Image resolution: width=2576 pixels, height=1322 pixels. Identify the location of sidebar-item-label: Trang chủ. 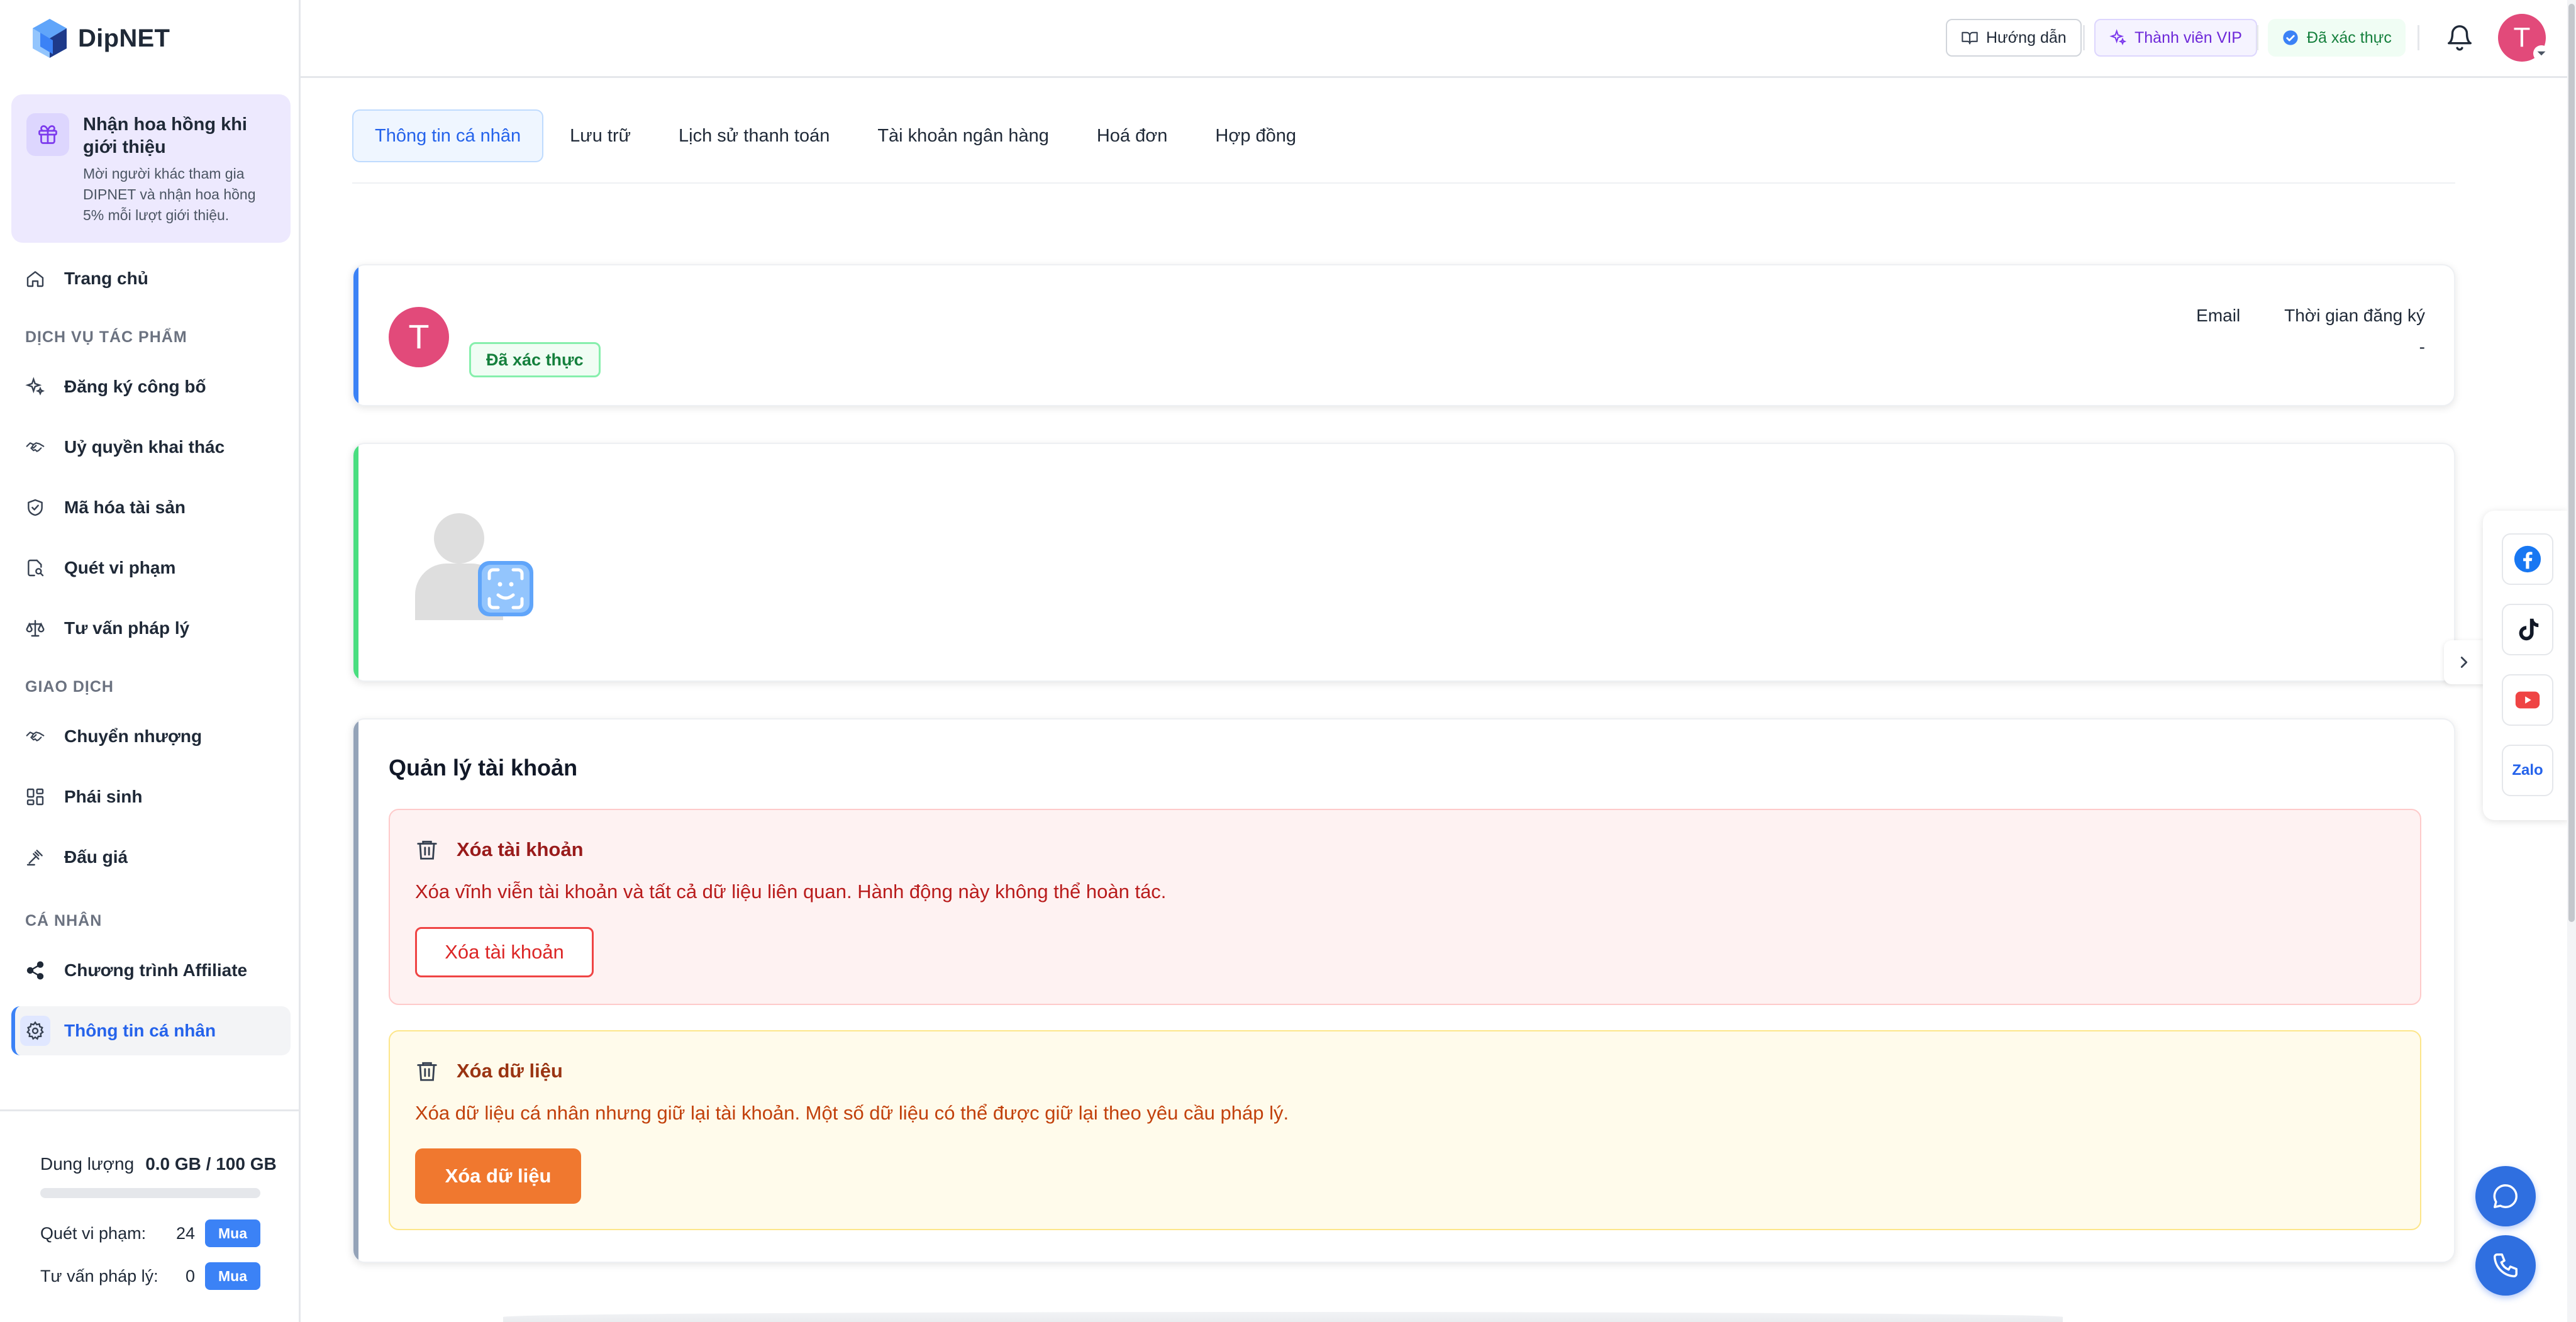
(106, 278).